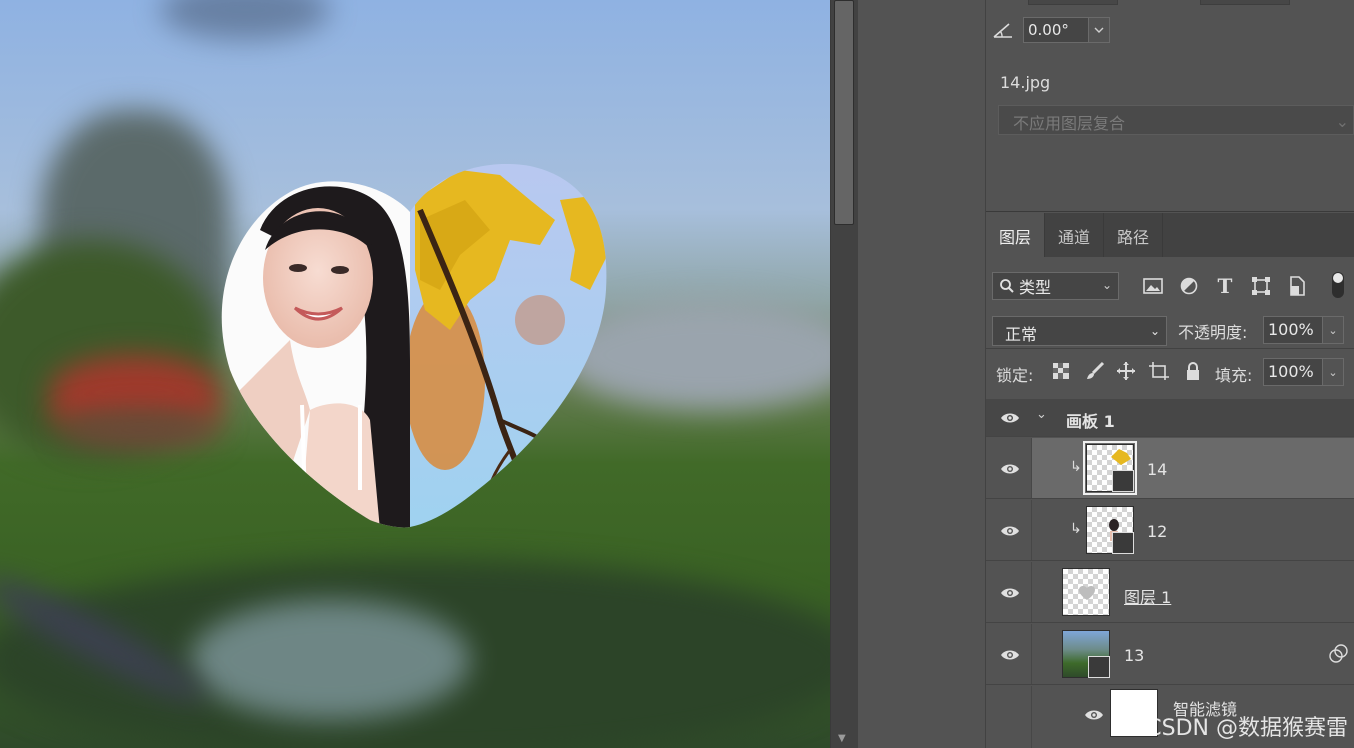  Describe the element at coordinates (1126, 371) in the screenshot. I see `lock-position-icon` at that location.